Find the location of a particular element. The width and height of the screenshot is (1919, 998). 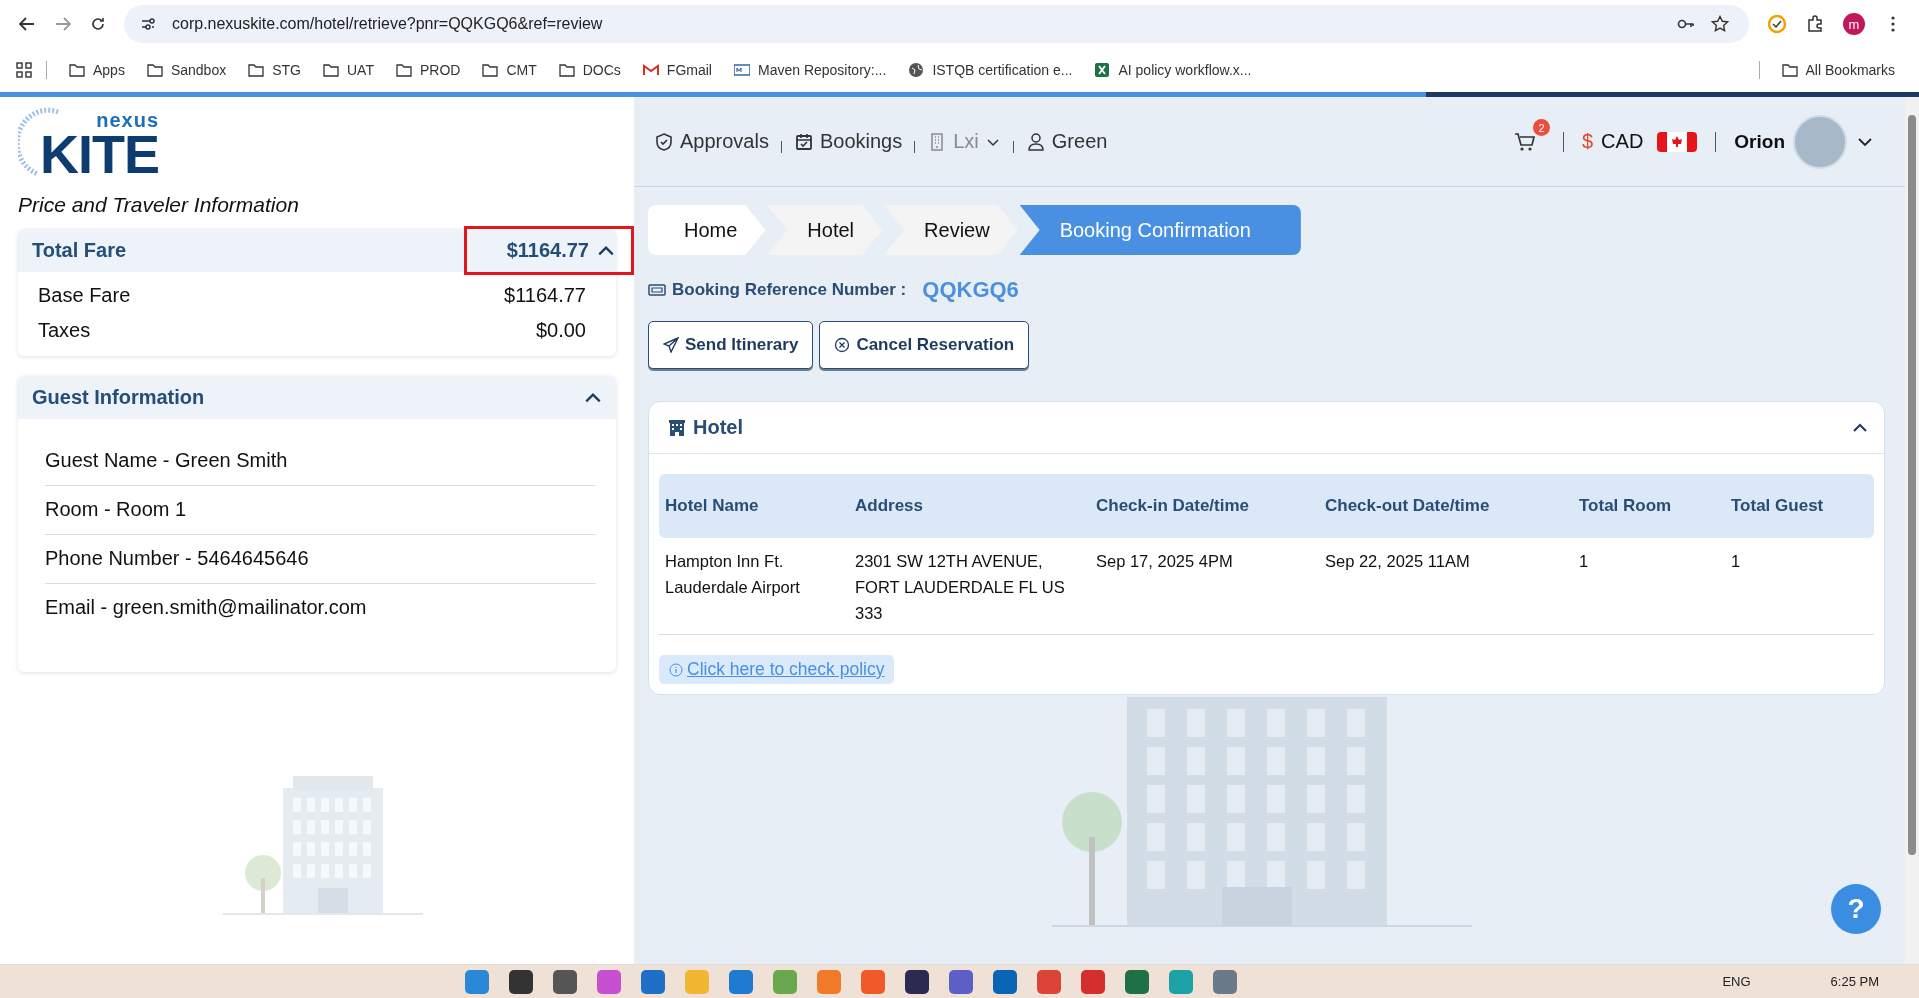

breadcrumb-step: Hotel is located at coordinates (825, 230).